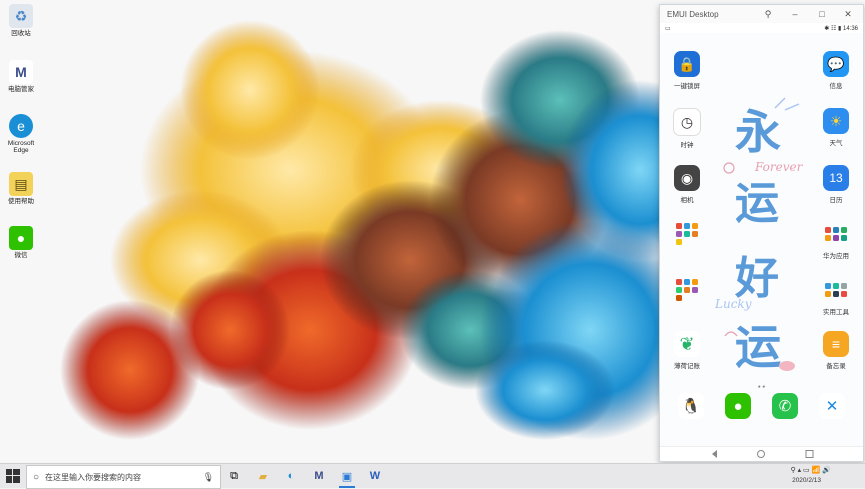 This screenshot has height=489, width=865. What do you see at coordinates (825, 475) in the screenshot?
I see `system-tray: ⚲ ▴ ▭ 📶 🔊 2020/2/13` at bounding box center [825, 475].